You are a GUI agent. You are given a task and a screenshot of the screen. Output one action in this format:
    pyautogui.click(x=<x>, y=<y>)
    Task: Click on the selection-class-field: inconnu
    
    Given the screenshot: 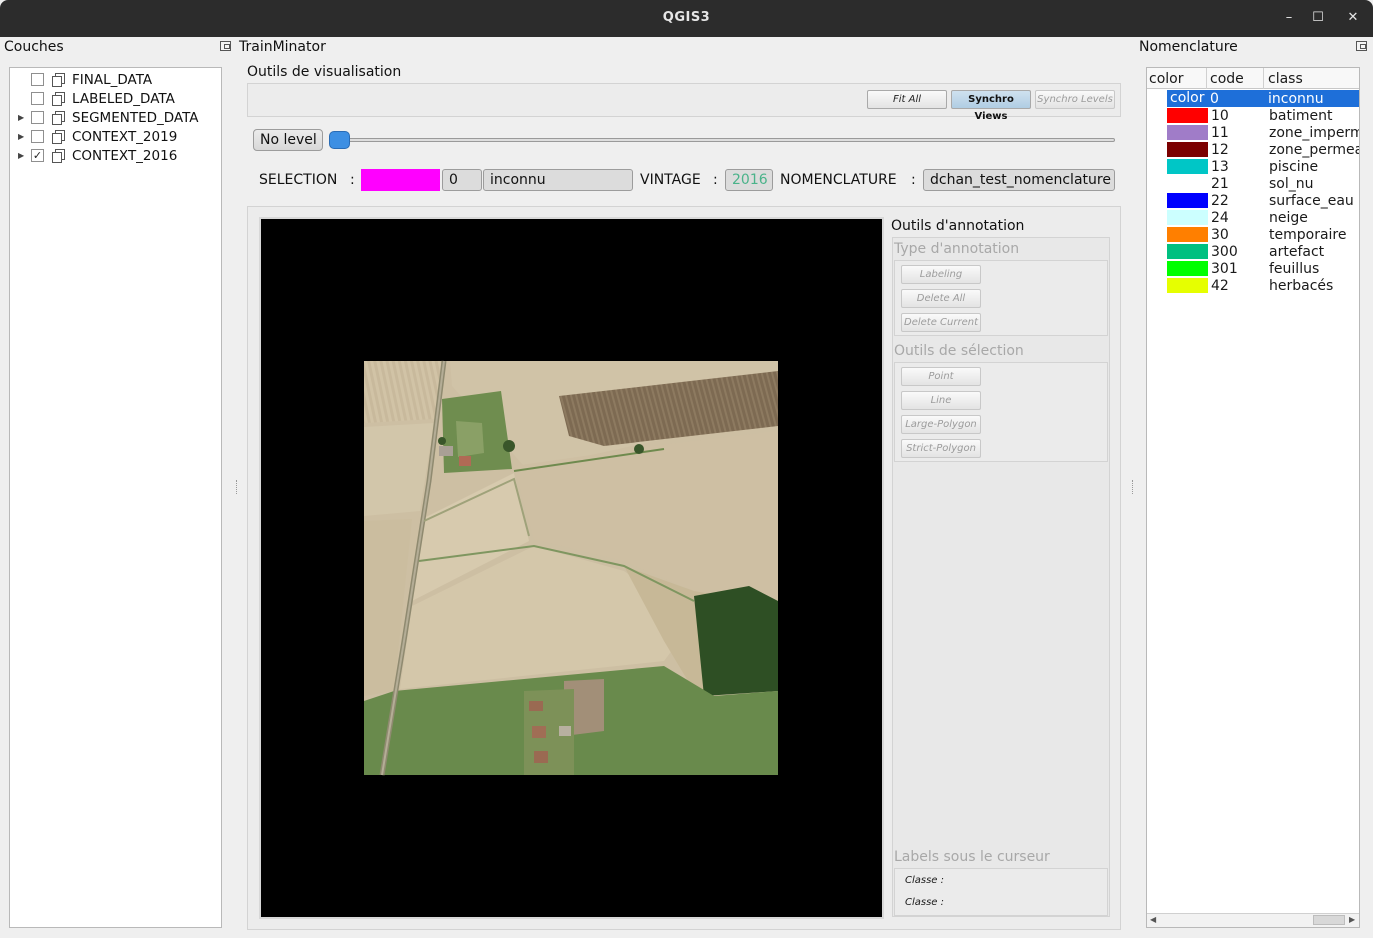 What is the action you would take?
    pyautogui.click(x=558, y=180)
    